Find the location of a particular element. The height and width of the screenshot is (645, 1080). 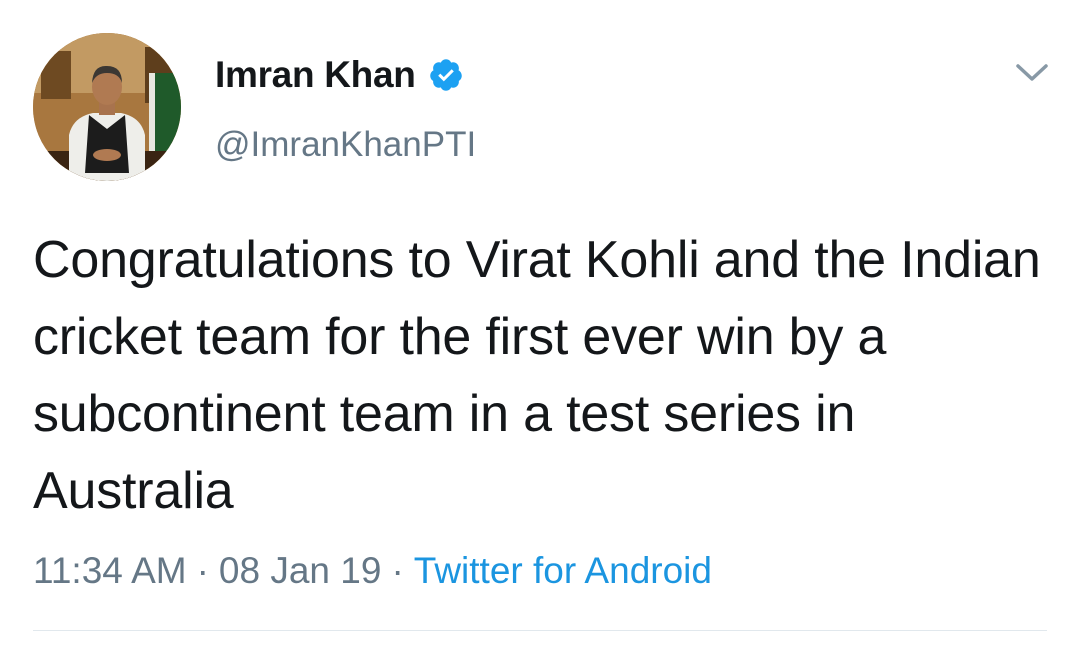

divider is located at coordinates (540, 630).